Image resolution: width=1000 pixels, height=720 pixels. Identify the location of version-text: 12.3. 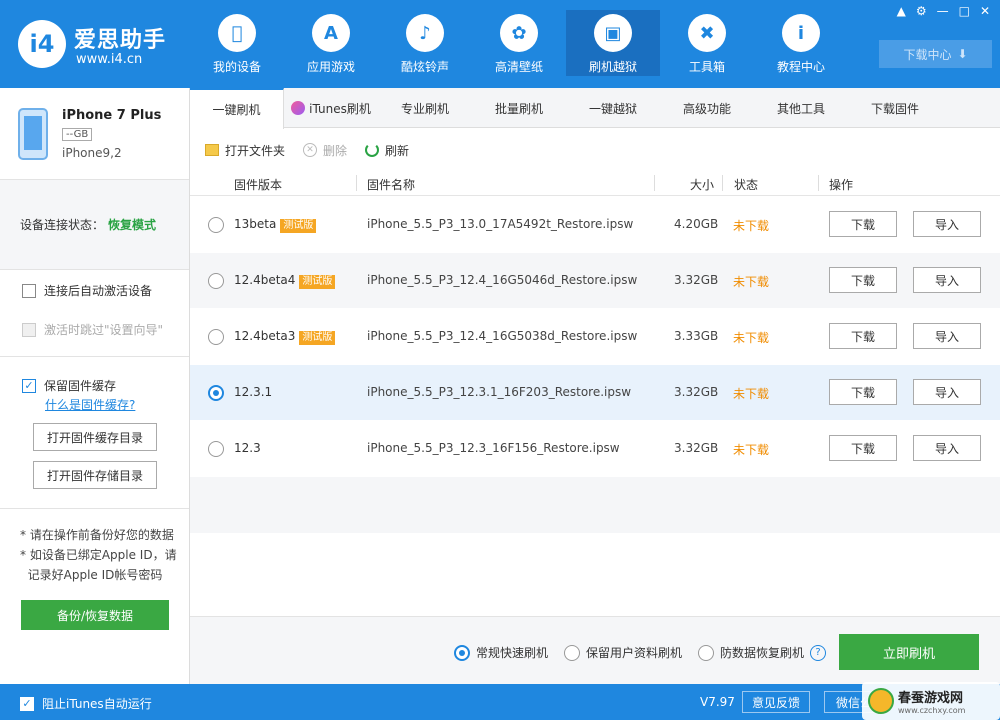
(247, 448).